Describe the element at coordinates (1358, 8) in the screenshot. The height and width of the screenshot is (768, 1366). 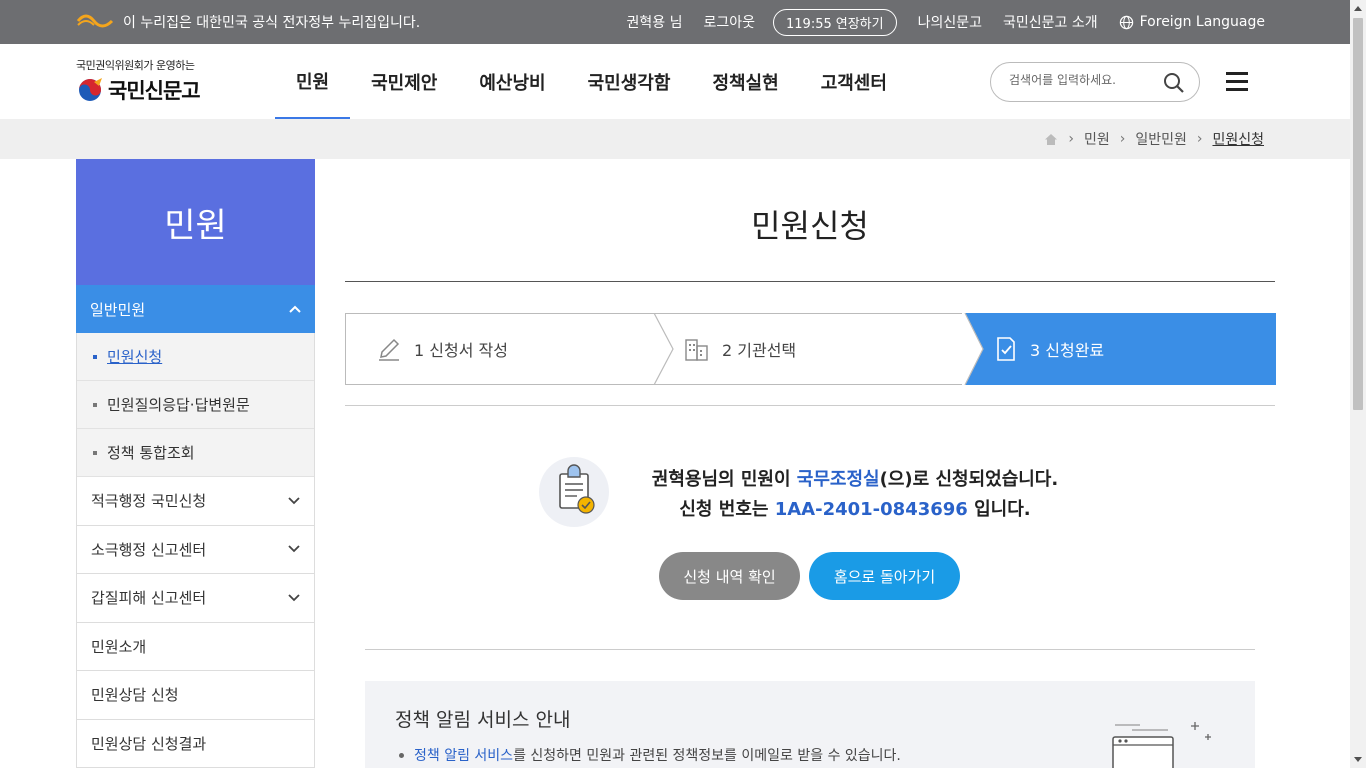
I see `scroll-up-icon` at that location.